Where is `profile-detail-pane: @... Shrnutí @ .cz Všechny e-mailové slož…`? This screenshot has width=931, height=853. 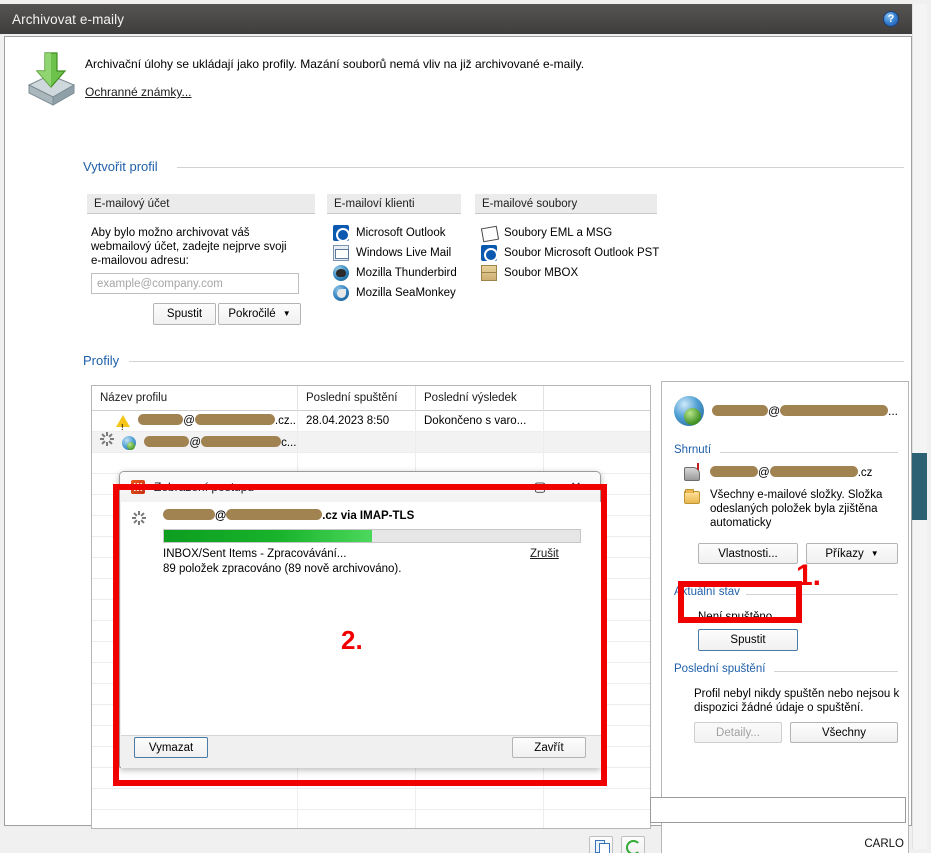
profile-detail-pane: @... Shrnutí @ .cz Všechny e-mailové slož… is located at coordinates (785, 617).